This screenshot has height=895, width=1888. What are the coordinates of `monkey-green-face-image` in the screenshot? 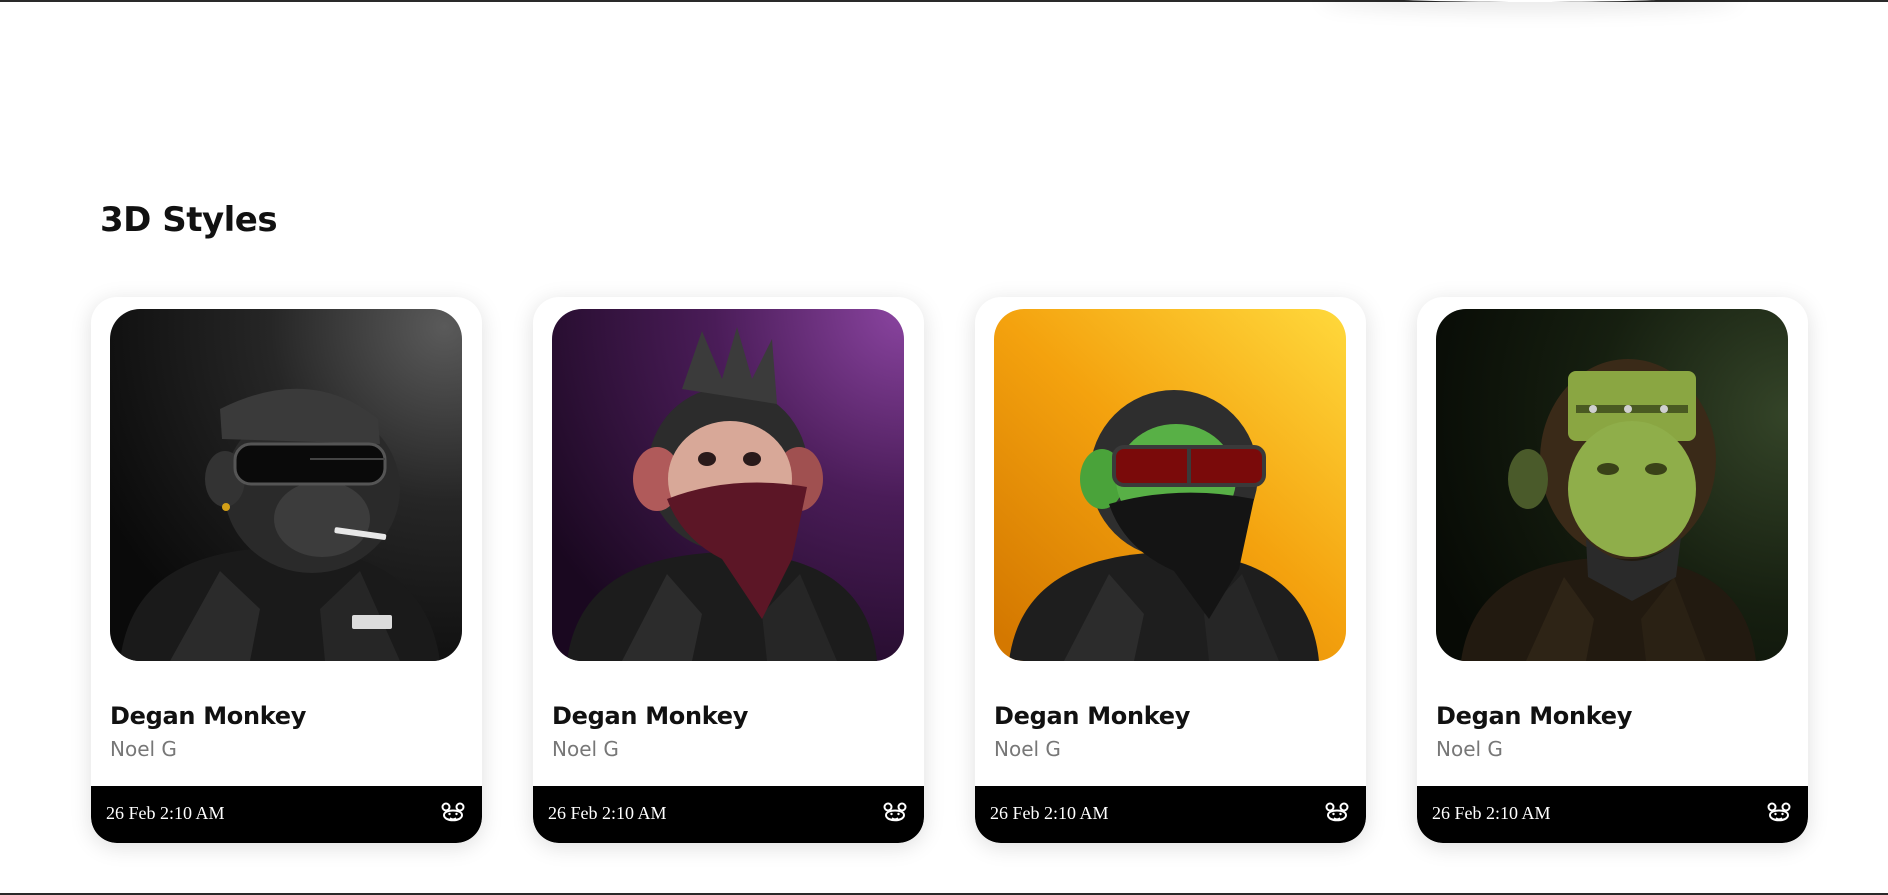 It's located at (1170, 485).